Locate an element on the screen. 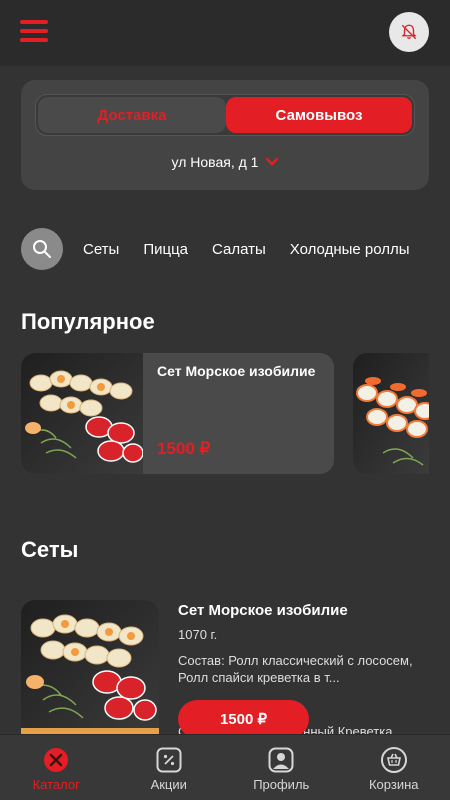  bottom-tab-bar: Каталог Акции Профиль Корзина is located at coordinates (225, 767).